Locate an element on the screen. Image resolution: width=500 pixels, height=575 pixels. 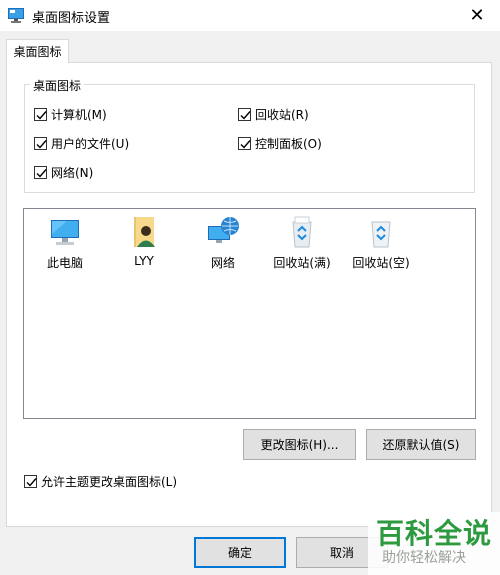
checkbox-label: 控制面板(O) is located at coordinates (288, 143).